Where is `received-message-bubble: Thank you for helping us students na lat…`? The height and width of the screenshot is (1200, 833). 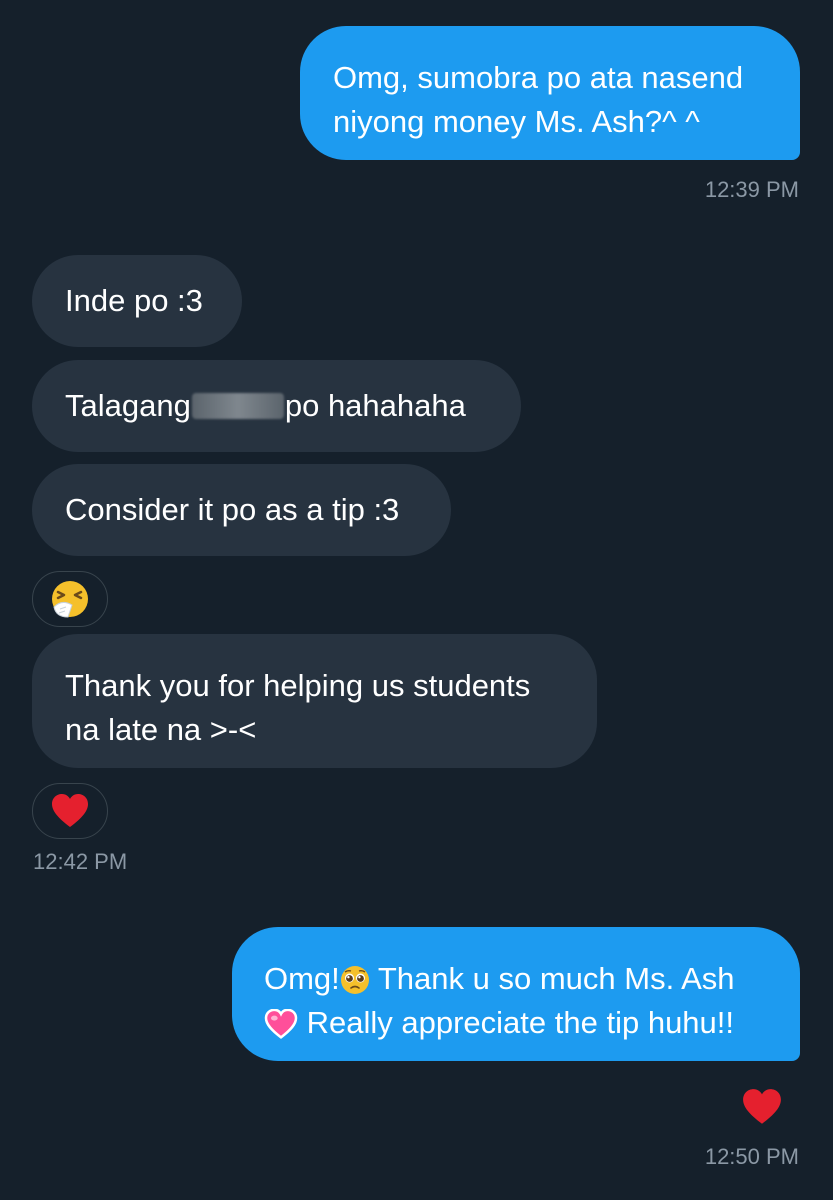 received-message-bubble: Thank you for helping us students na lat… is located at coordinates (314, 701).